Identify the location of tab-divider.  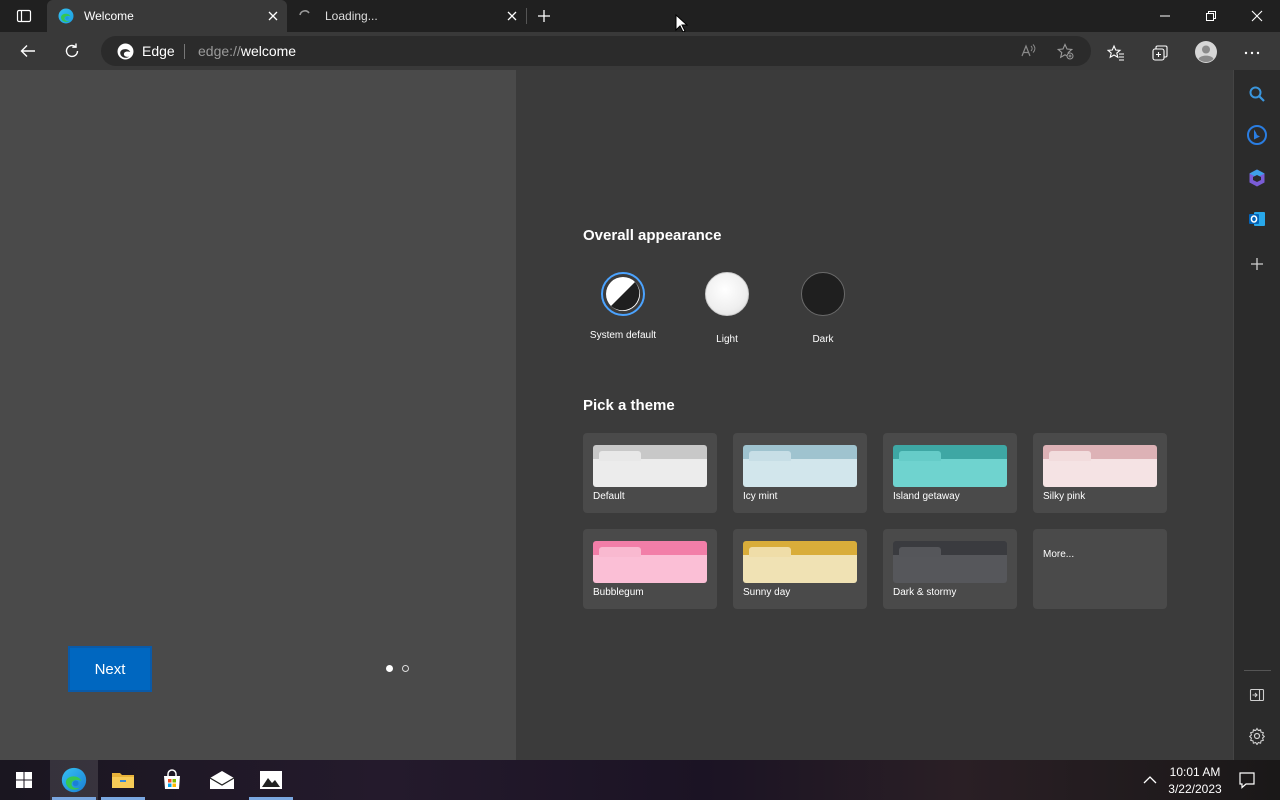
(526, 16).